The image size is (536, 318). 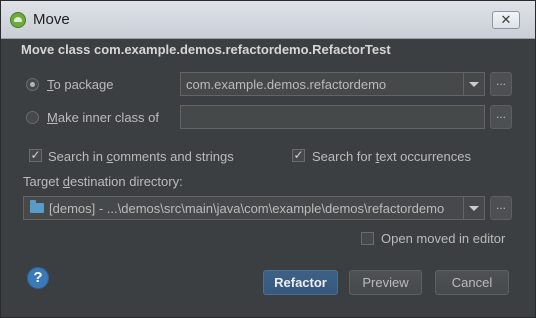 I want to click on help-icon: ?, so click(x=38, y=277).